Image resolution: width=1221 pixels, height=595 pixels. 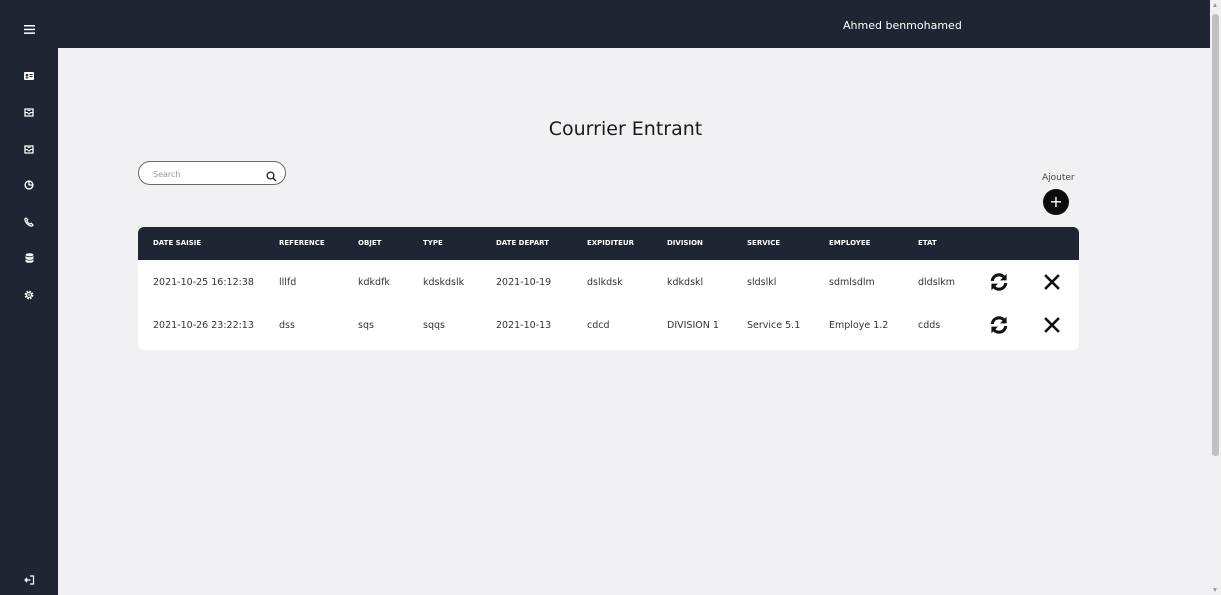 What do you see at coordinates (685, 282) in the screenshot?
I see `cell-division: kdkdskl` at bounding box center [685, 282].